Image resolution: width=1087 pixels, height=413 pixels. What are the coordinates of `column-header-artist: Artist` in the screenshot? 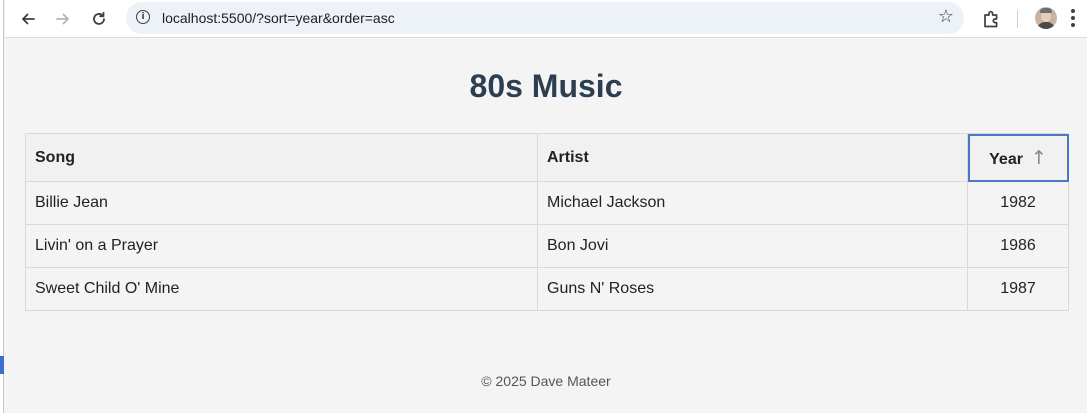 It's located at (752, 157).